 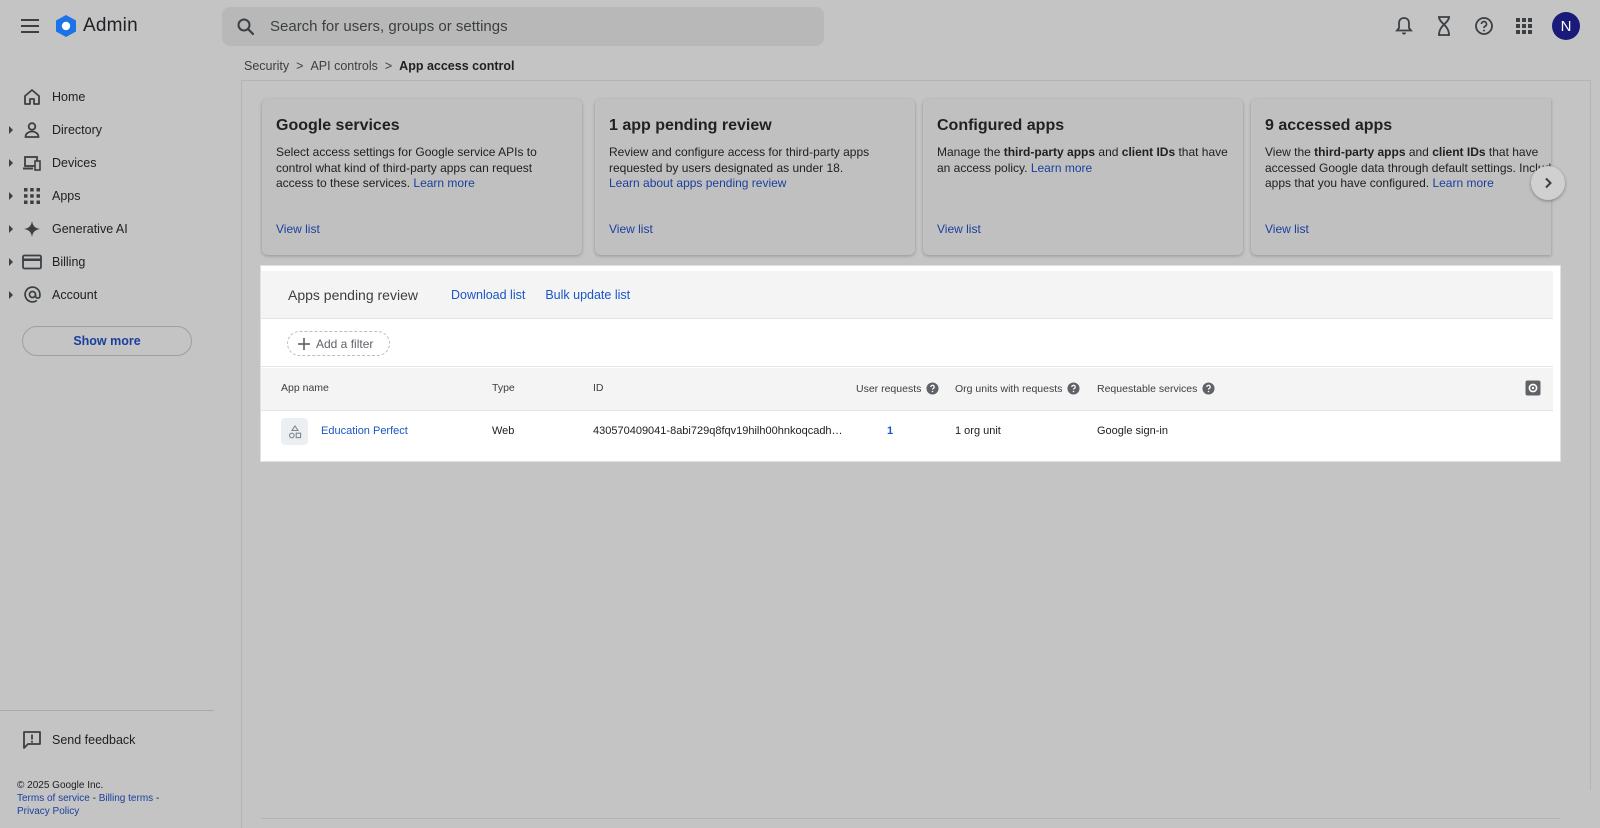 I want to click on chevron-right-icon, so click(x=1548, y=183).